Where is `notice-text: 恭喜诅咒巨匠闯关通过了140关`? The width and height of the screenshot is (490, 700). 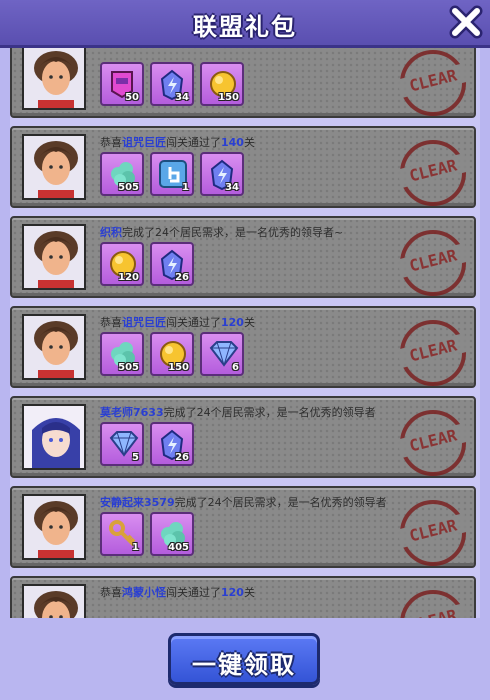
notice-text: 恭喜诅咒巨匠闯关通过了140关 is located at coordinates (177, 142).